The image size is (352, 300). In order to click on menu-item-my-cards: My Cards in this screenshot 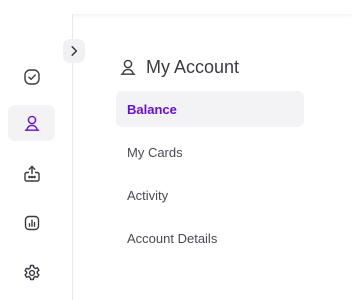, I will do `click(210, 152)`.